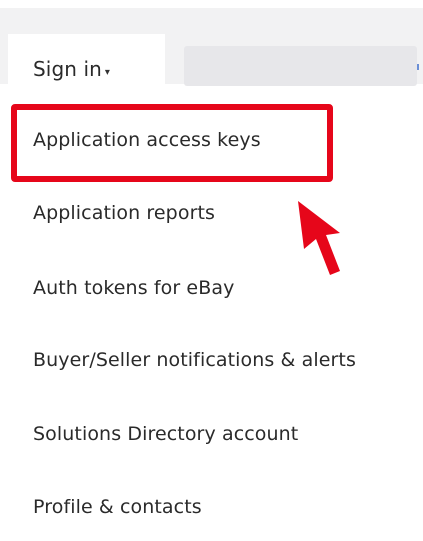  Describe the element at coordinates (117, 507) in the screenshot. I see `menu-item-profile-contacts: Profile & contacts` at that location.